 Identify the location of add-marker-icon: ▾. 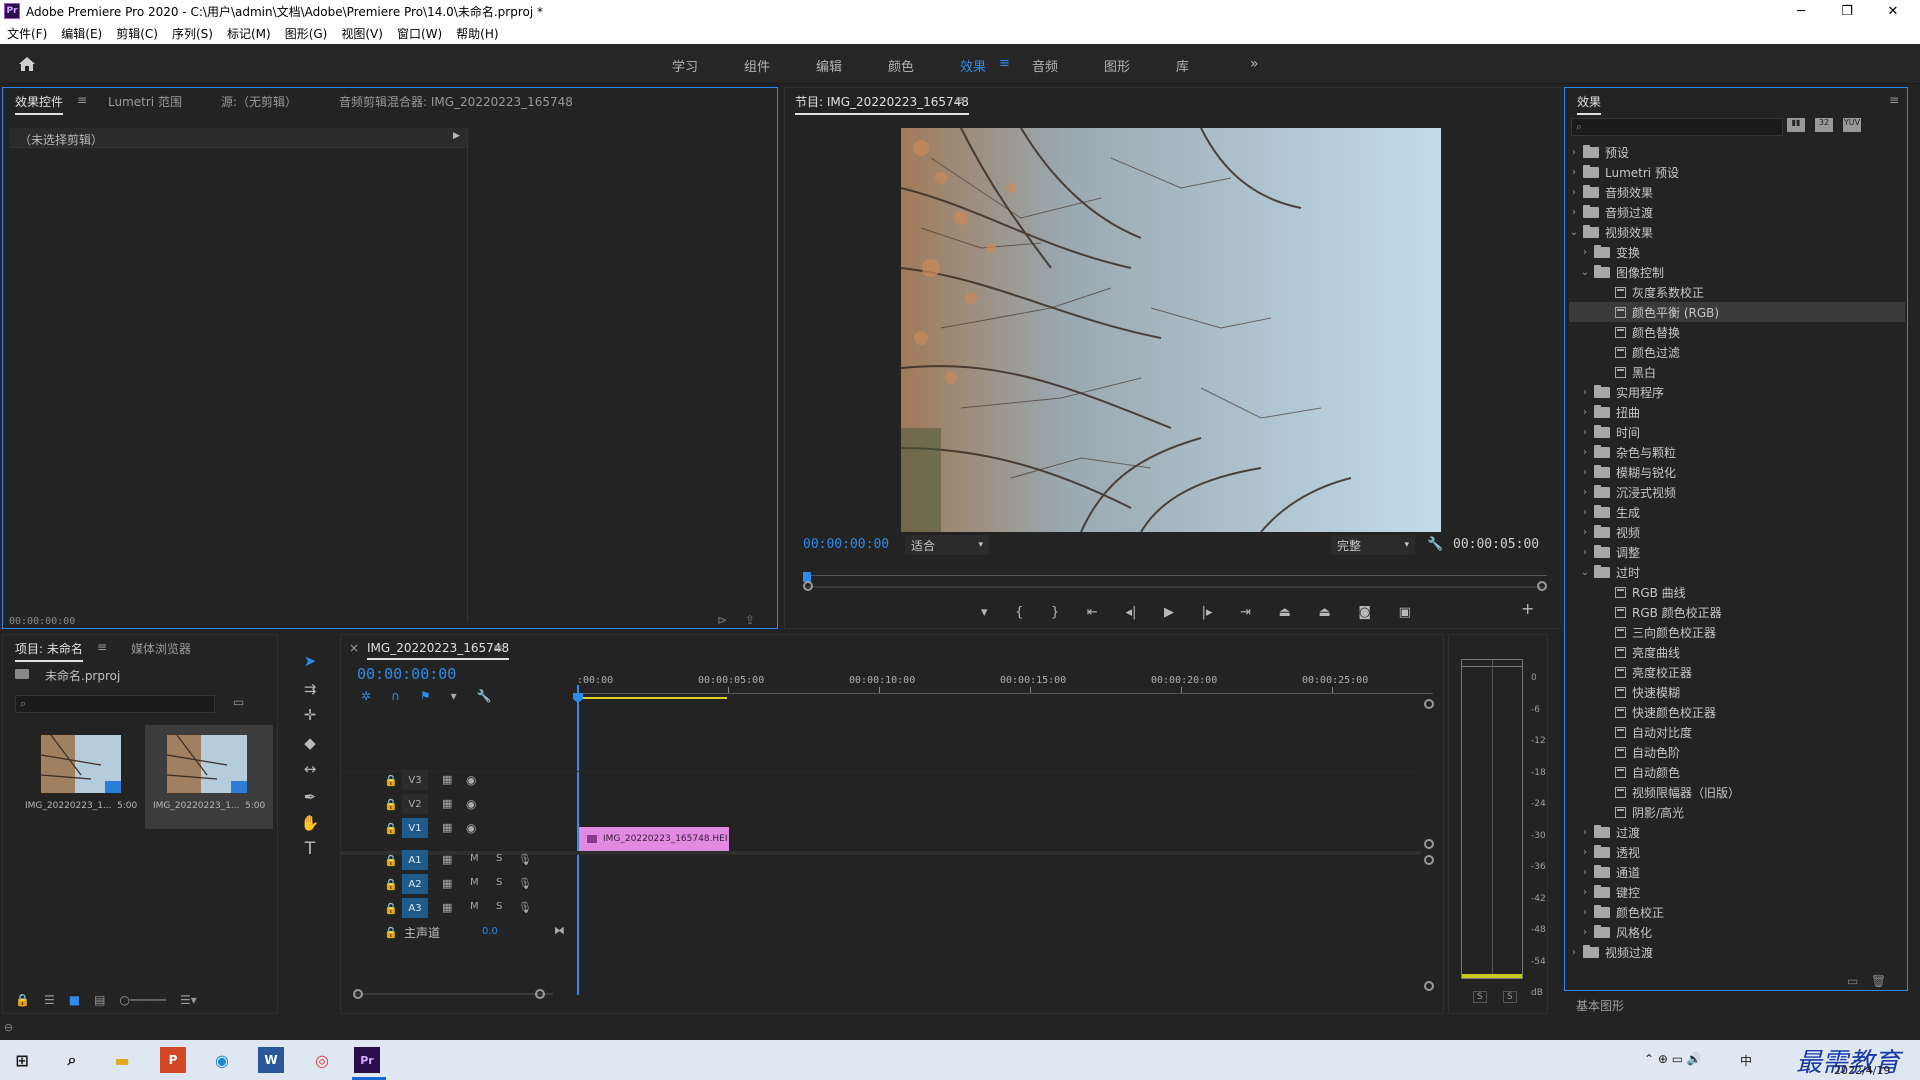
(454, 697).